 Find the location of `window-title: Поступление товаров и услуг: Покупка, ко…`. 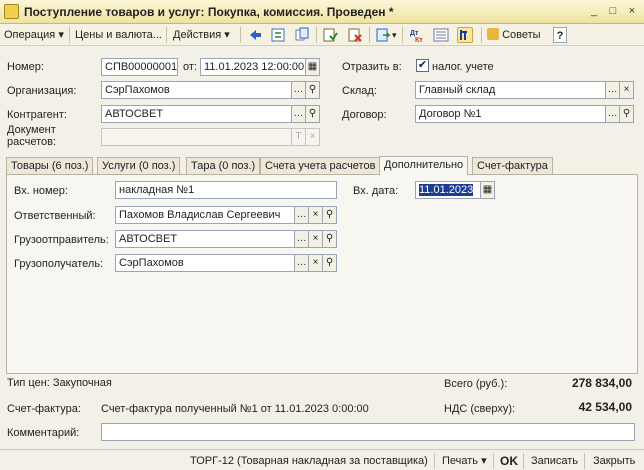

window-title: Поступление товаров и услуг: Покупка, ко… is located at coordinates (209, 12).